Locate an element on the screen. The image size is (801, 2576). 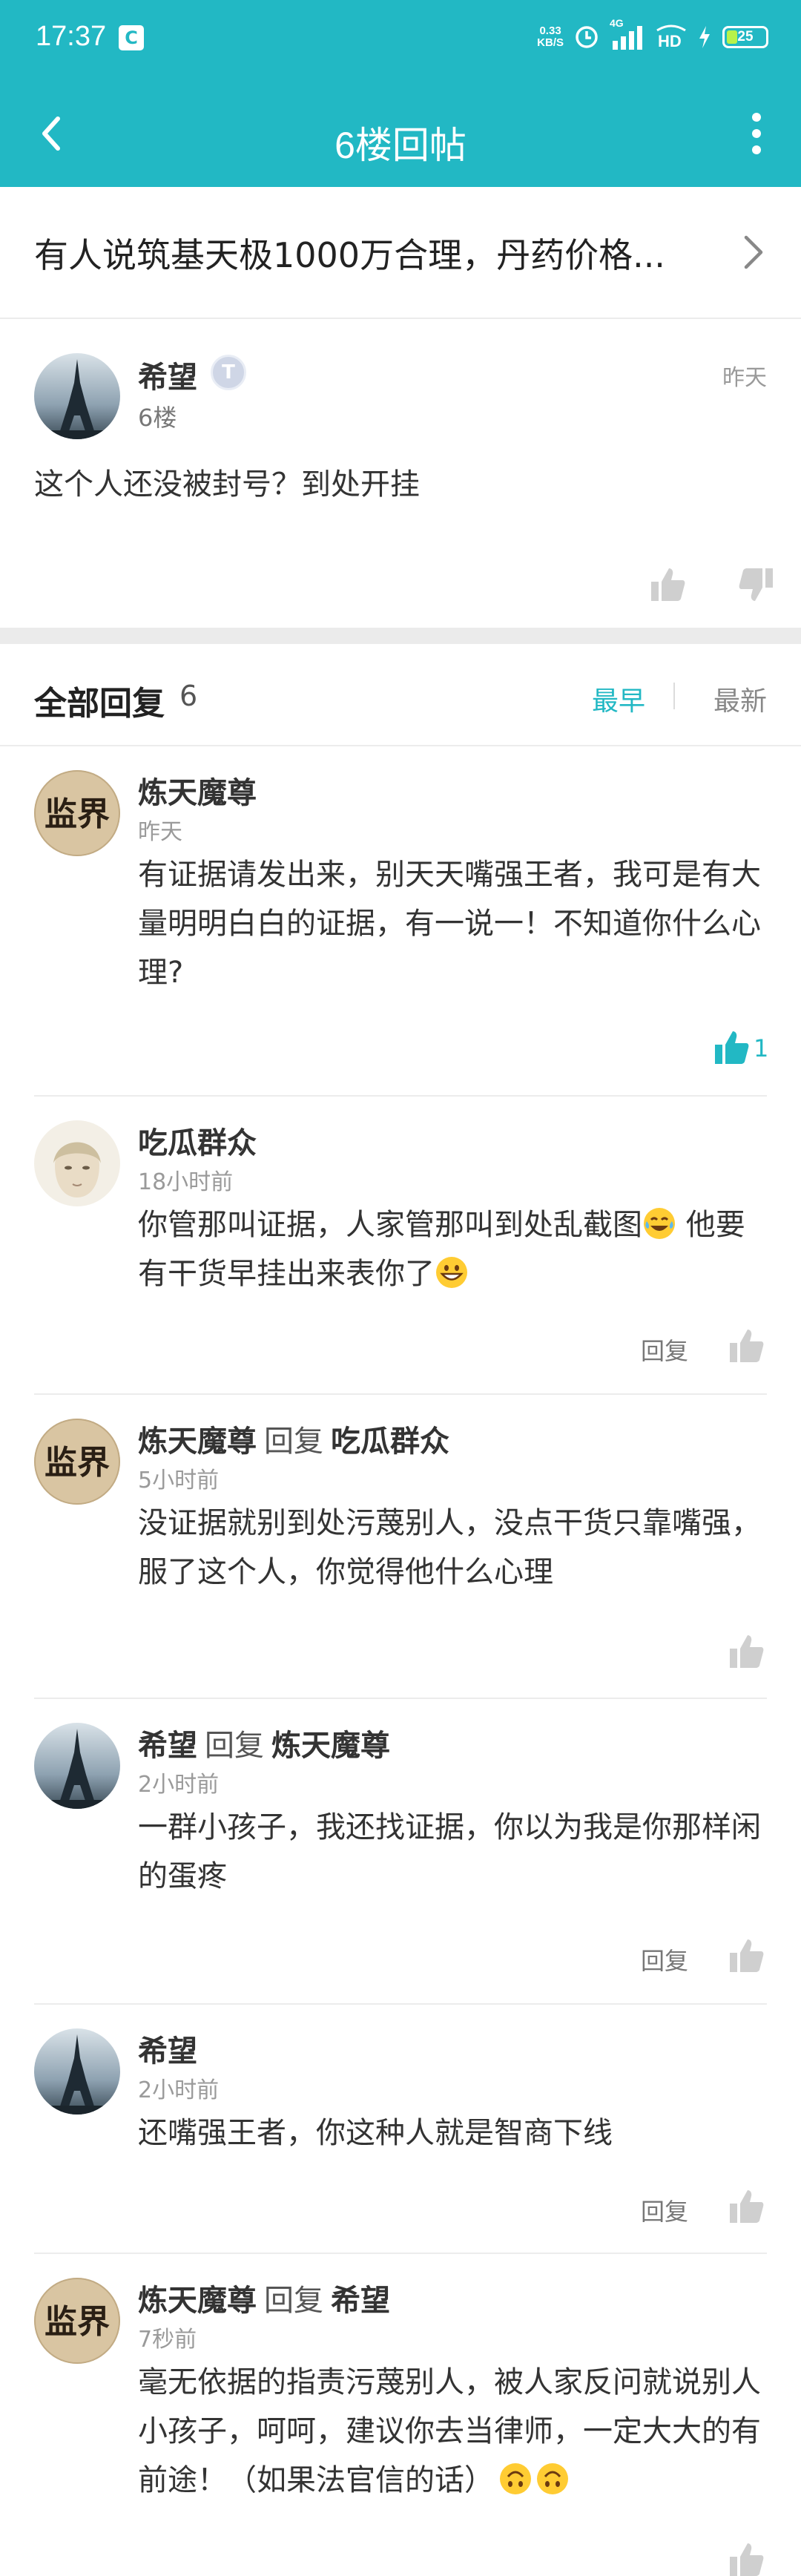
reply-to-user: 吃瓜群众 is located at coordinates (390, 1442).